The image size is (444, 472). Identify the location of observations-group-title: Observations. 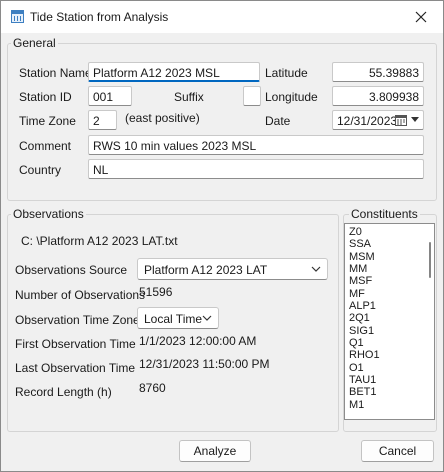
(48, 214).